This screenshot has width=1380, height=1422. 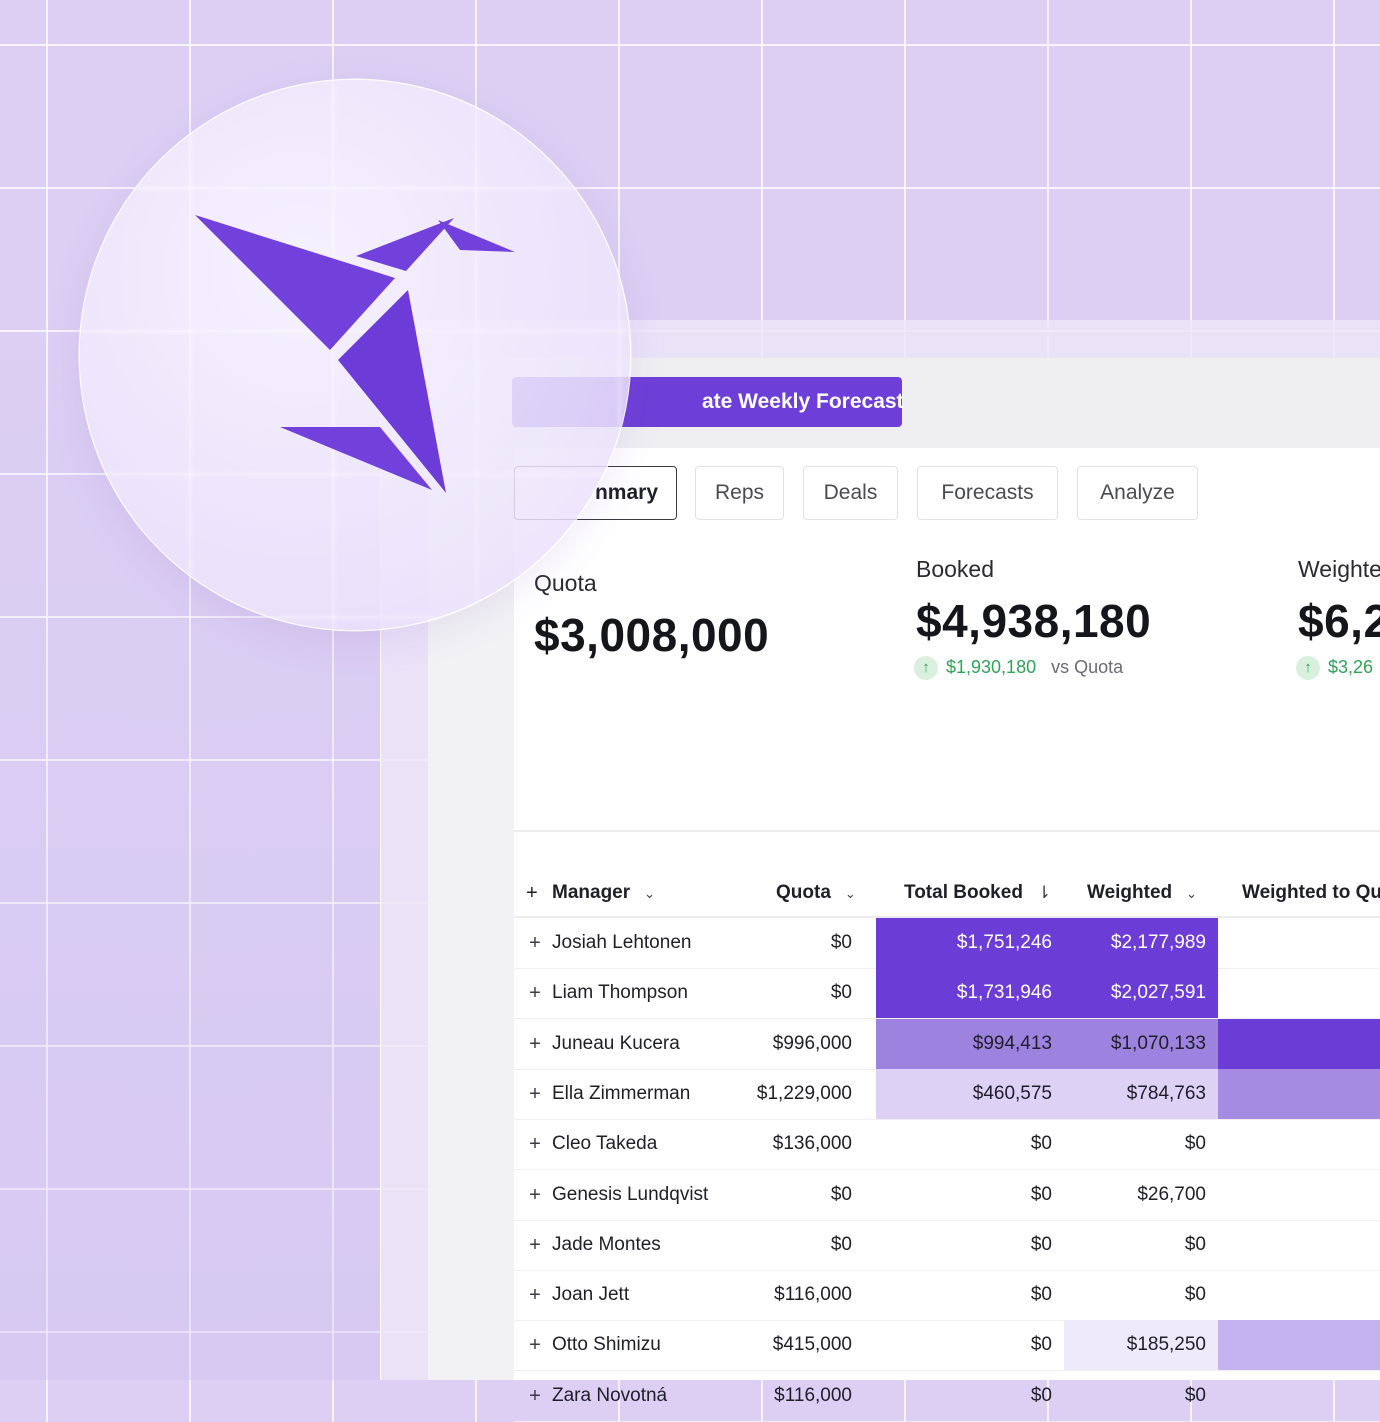 I want to click on booked-delta-value: $1,930,180, so click(x=991, y=666).